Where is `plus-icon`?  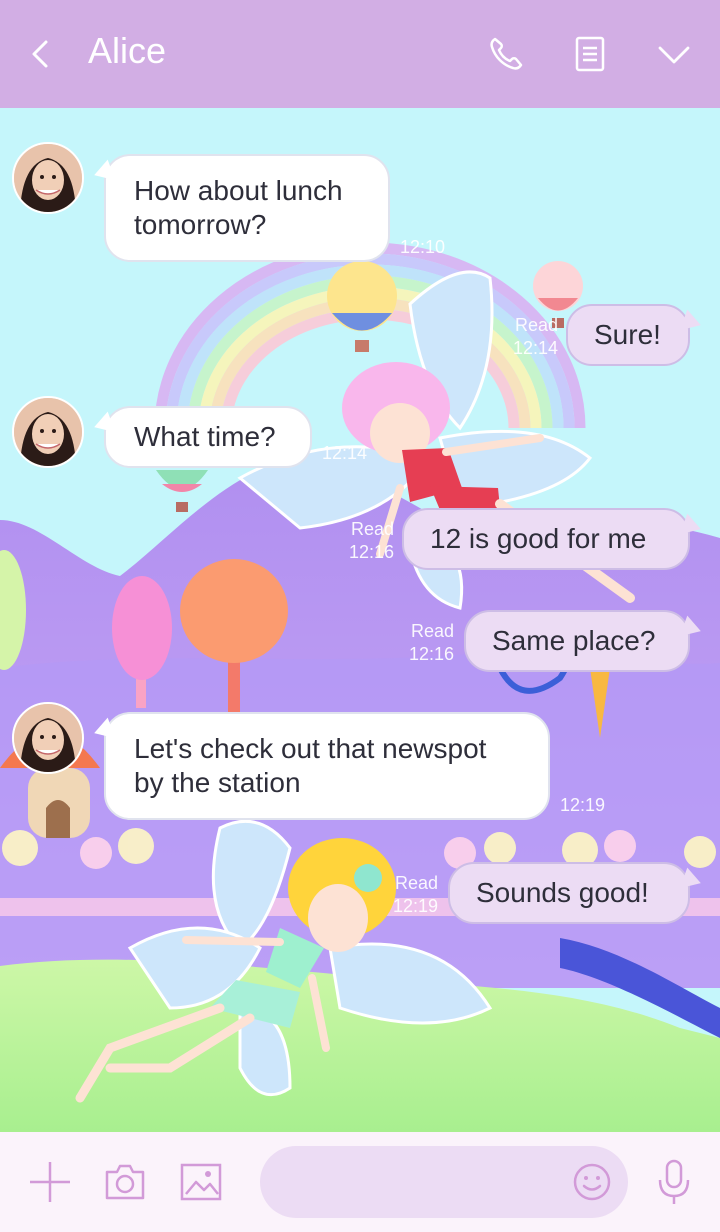 plus-icon is located at coordinates (50, 1184).